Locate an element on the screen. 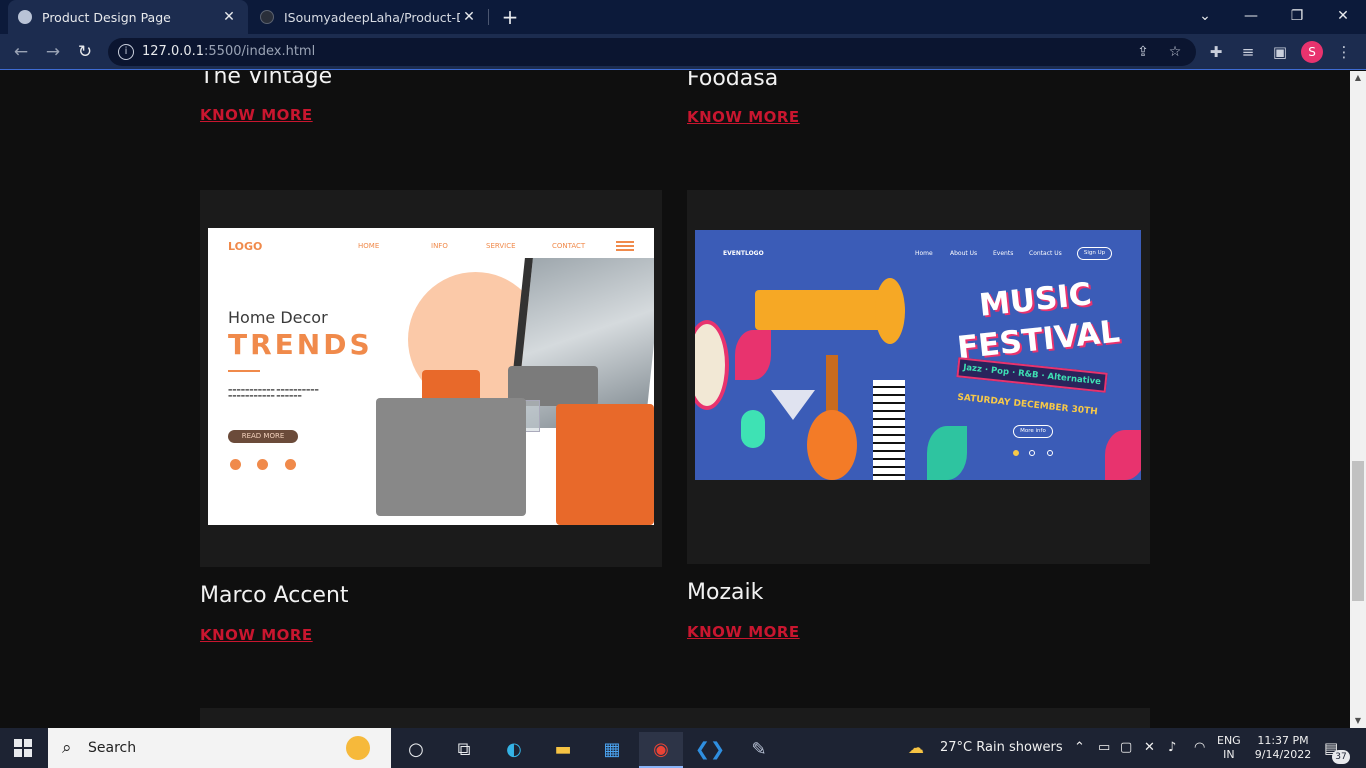 This screenshot has height=768, width=1366. mock-heading-big: TRENDS is located at coordinates (300, 344).